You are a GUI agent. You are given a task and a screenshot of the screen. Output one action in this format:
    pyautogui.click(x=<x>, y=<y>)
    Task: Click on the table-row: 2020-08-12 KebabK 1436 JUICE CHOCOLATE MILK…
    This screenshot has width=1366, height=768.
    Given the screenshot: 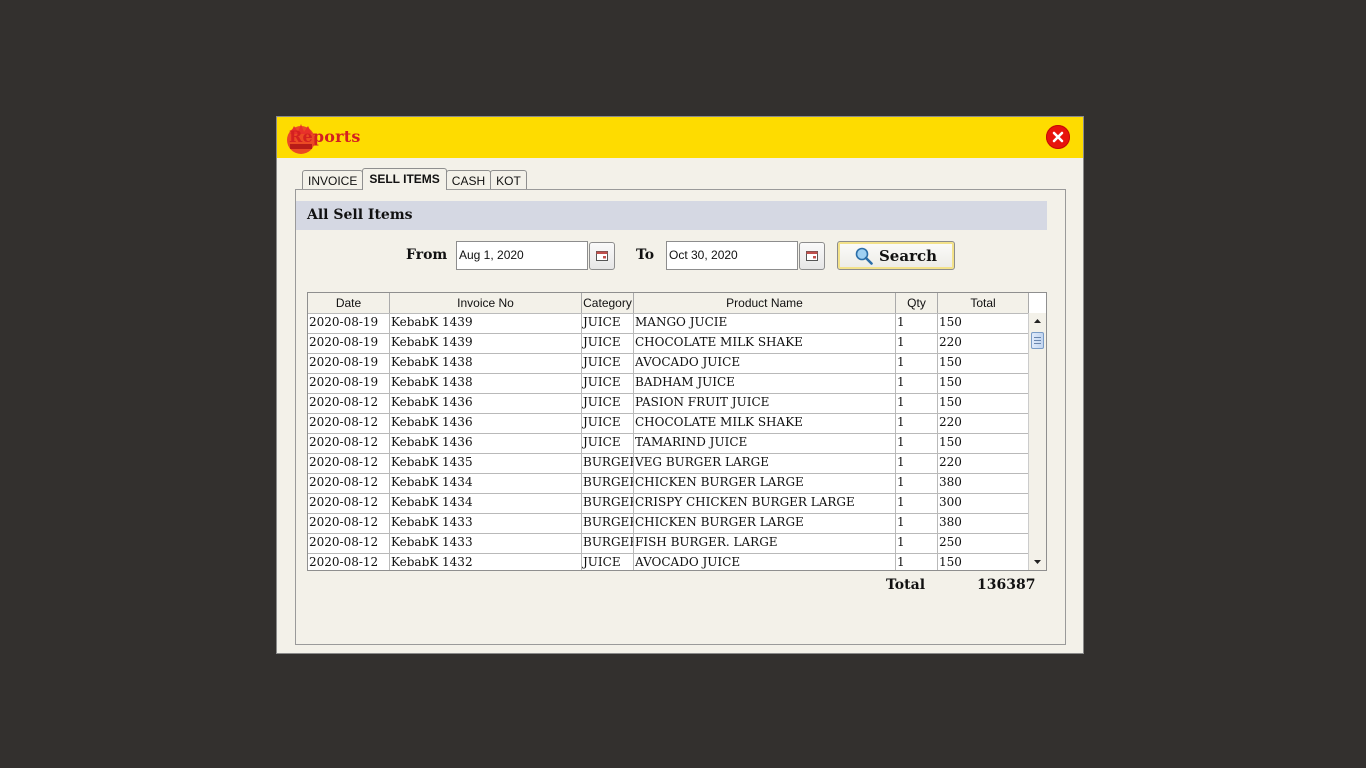 What is the action you would take?
    pyautogui.click(x=668, y=424)
    